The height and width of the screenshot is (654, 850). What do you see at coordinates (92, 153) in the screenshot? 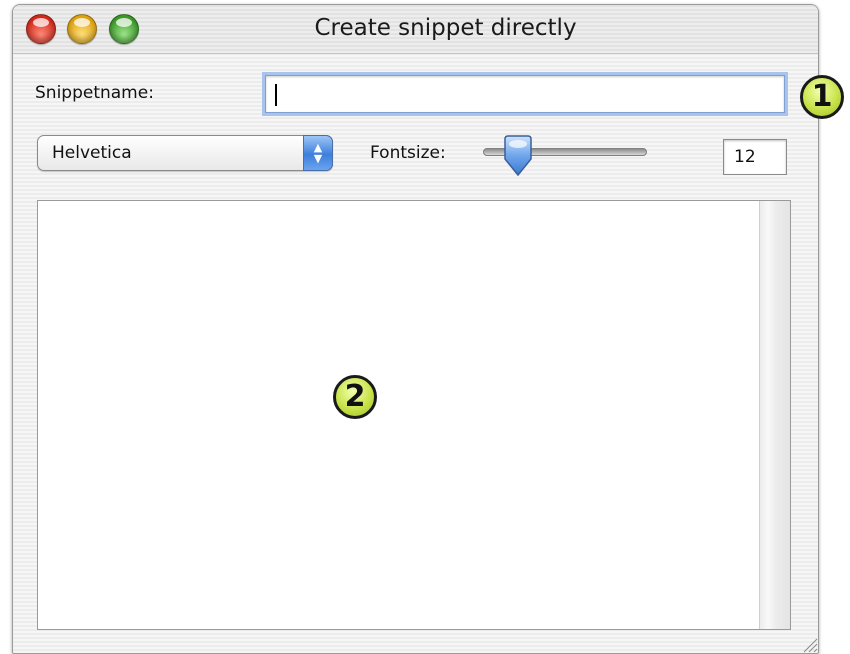
I see `font-popup-label: Helvetica` at bounding box center [92, 153].